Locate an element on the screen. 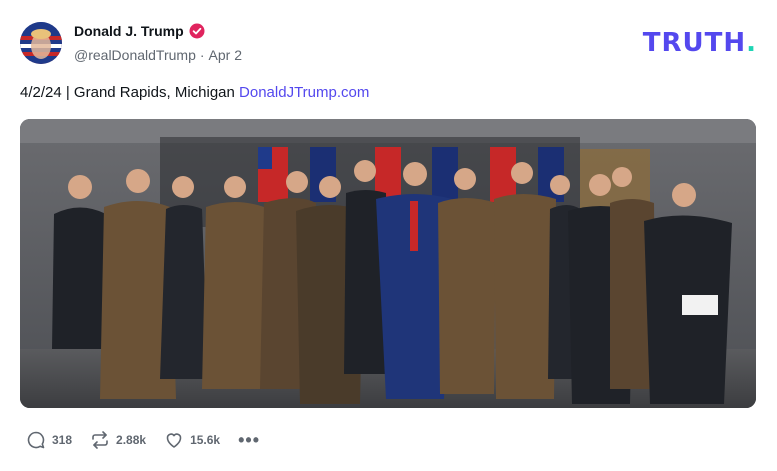 This screenshot has width=777, height=471. author-meta: @realDonaldTrump · Apr 2 is located at coordinates (158, 55).